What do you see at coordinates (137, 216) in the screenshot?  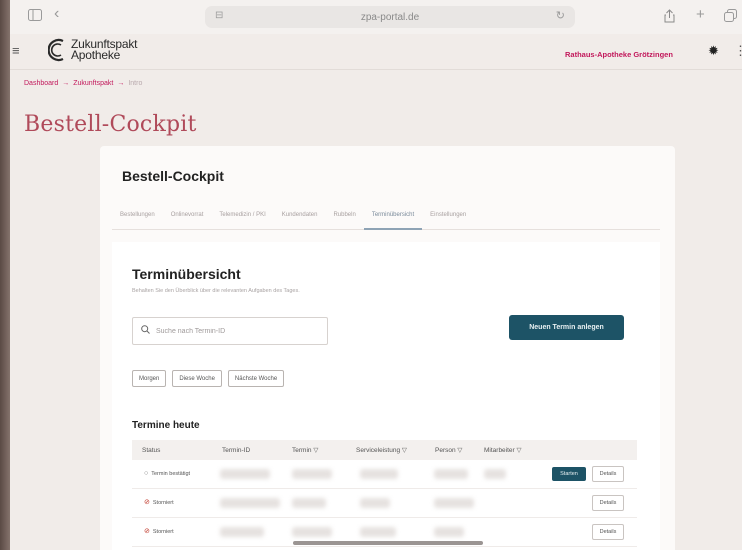 I see `tab-bestellungen: Bestellungen` at bounding box center [137, 216].